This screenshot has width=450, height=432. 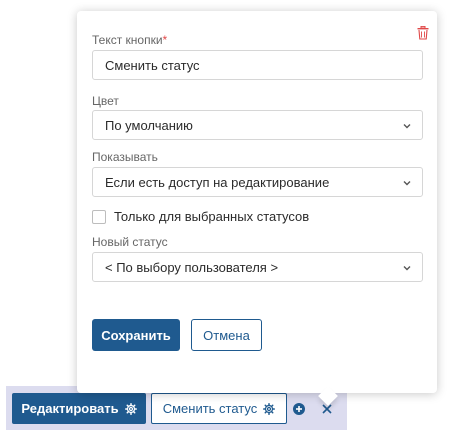 I want to click on new-status-select: < По выбору пользователя >, so click(x=257, y=267).